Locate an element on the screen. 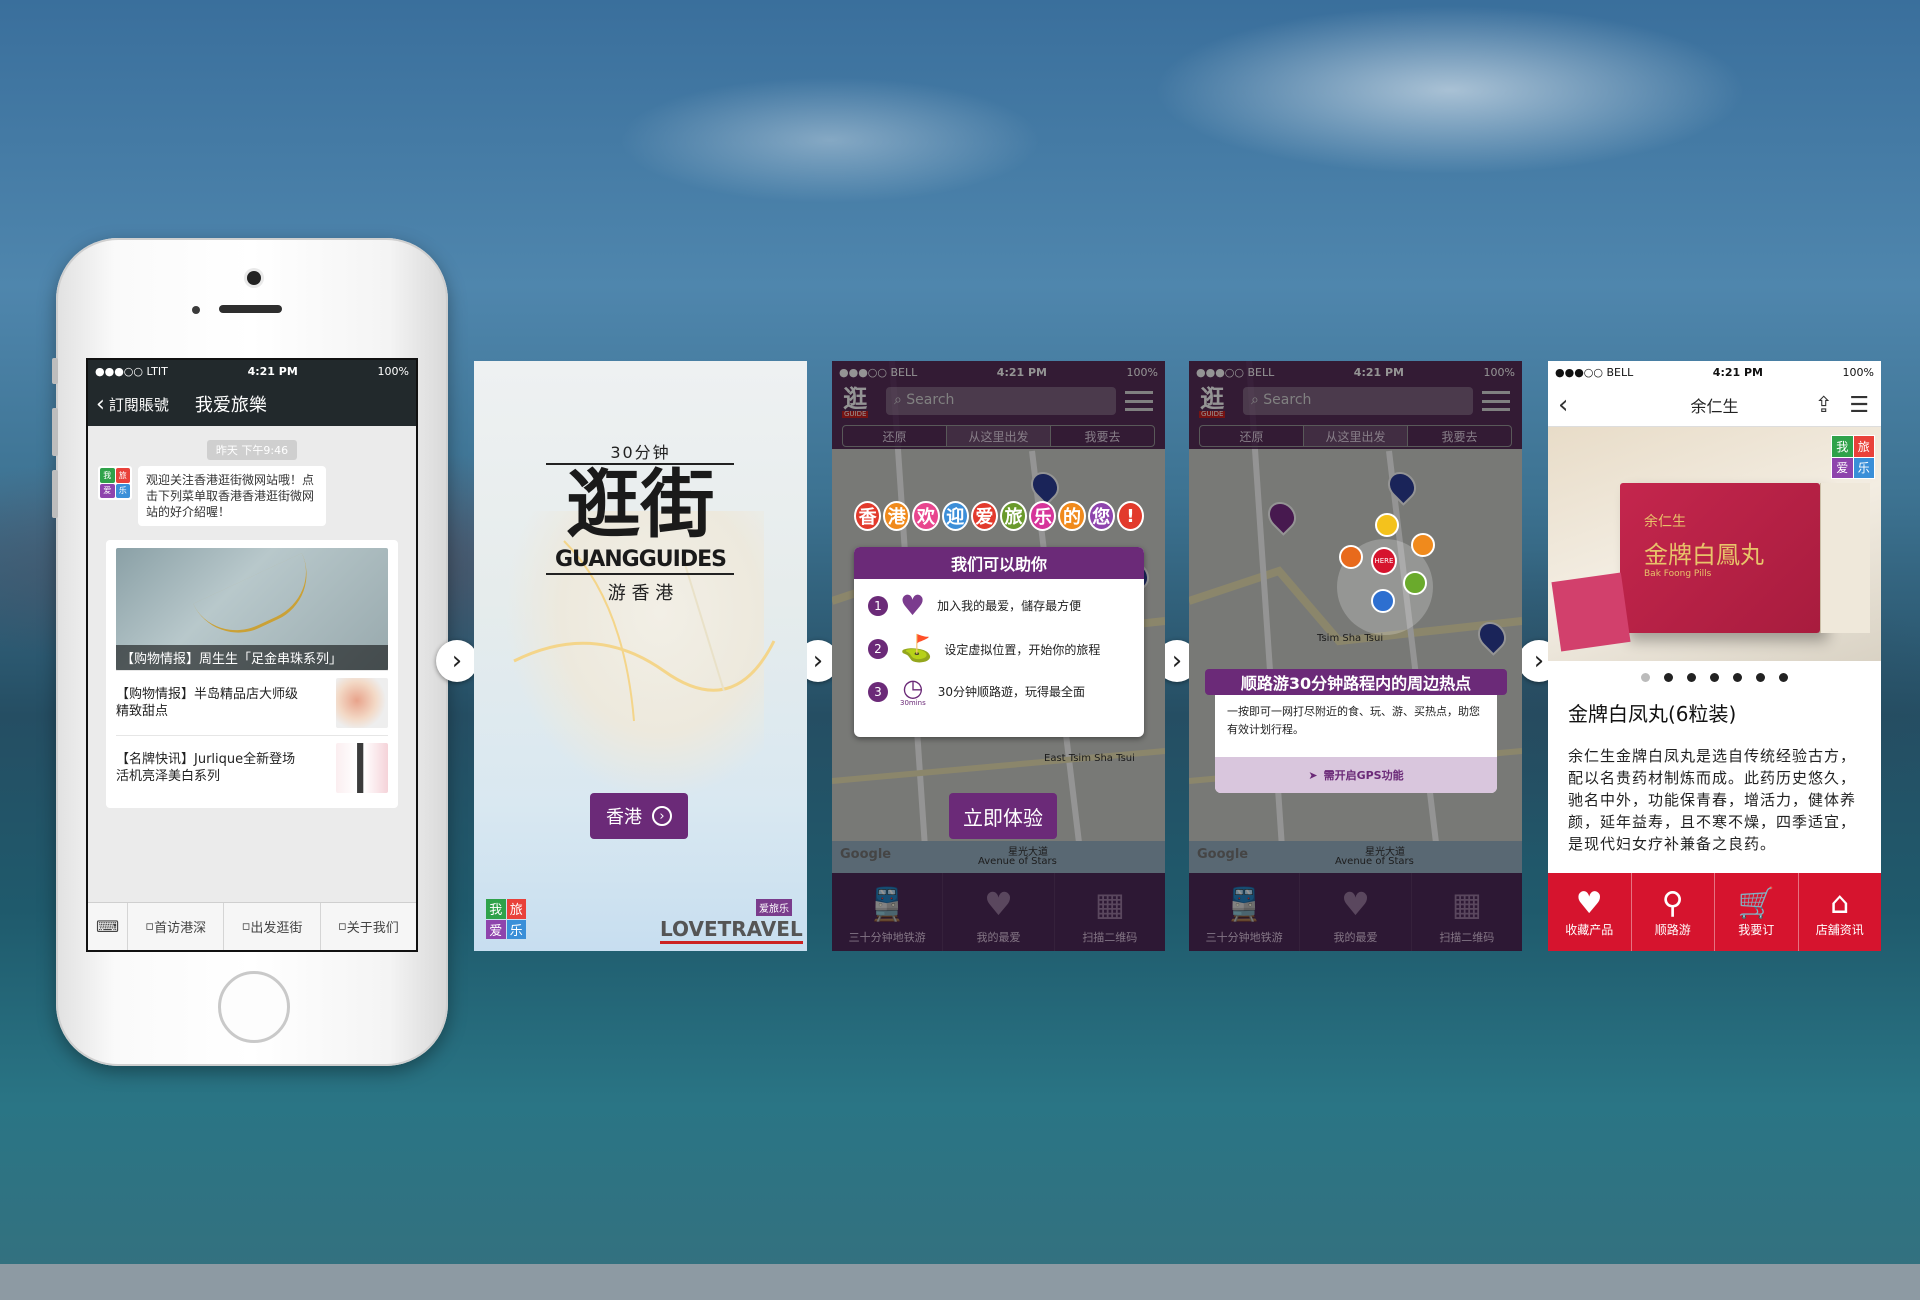 This screenshot has width=1920, height=1300. welcome-banner: 香 港 欢 迎 爱 旅 乐 的 您 ! is located at coordinates (999, 516).